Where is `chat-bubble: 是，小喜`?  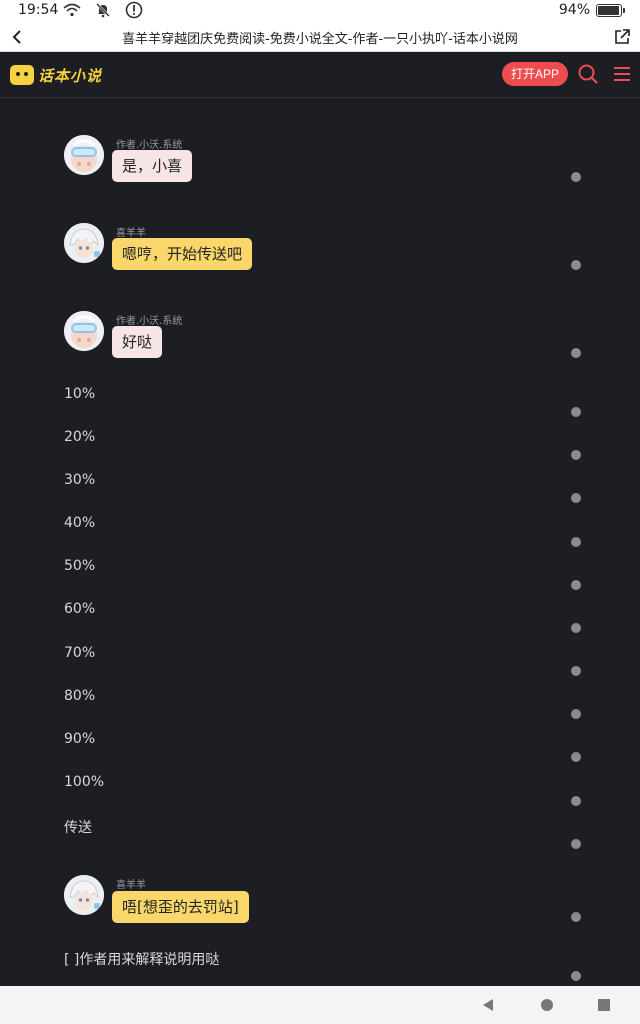 chat-bubble: 是，小喜 is located at coordinates (152, 166).